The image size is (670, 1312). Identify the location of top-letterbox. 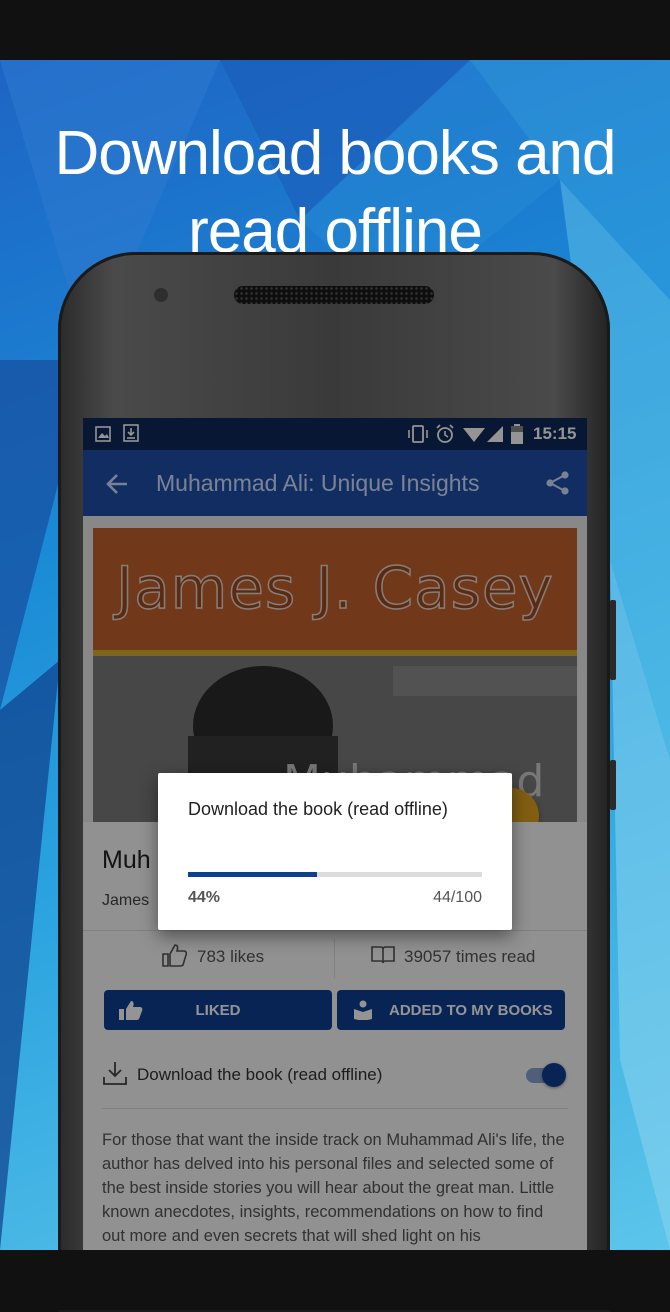
(335, 30).